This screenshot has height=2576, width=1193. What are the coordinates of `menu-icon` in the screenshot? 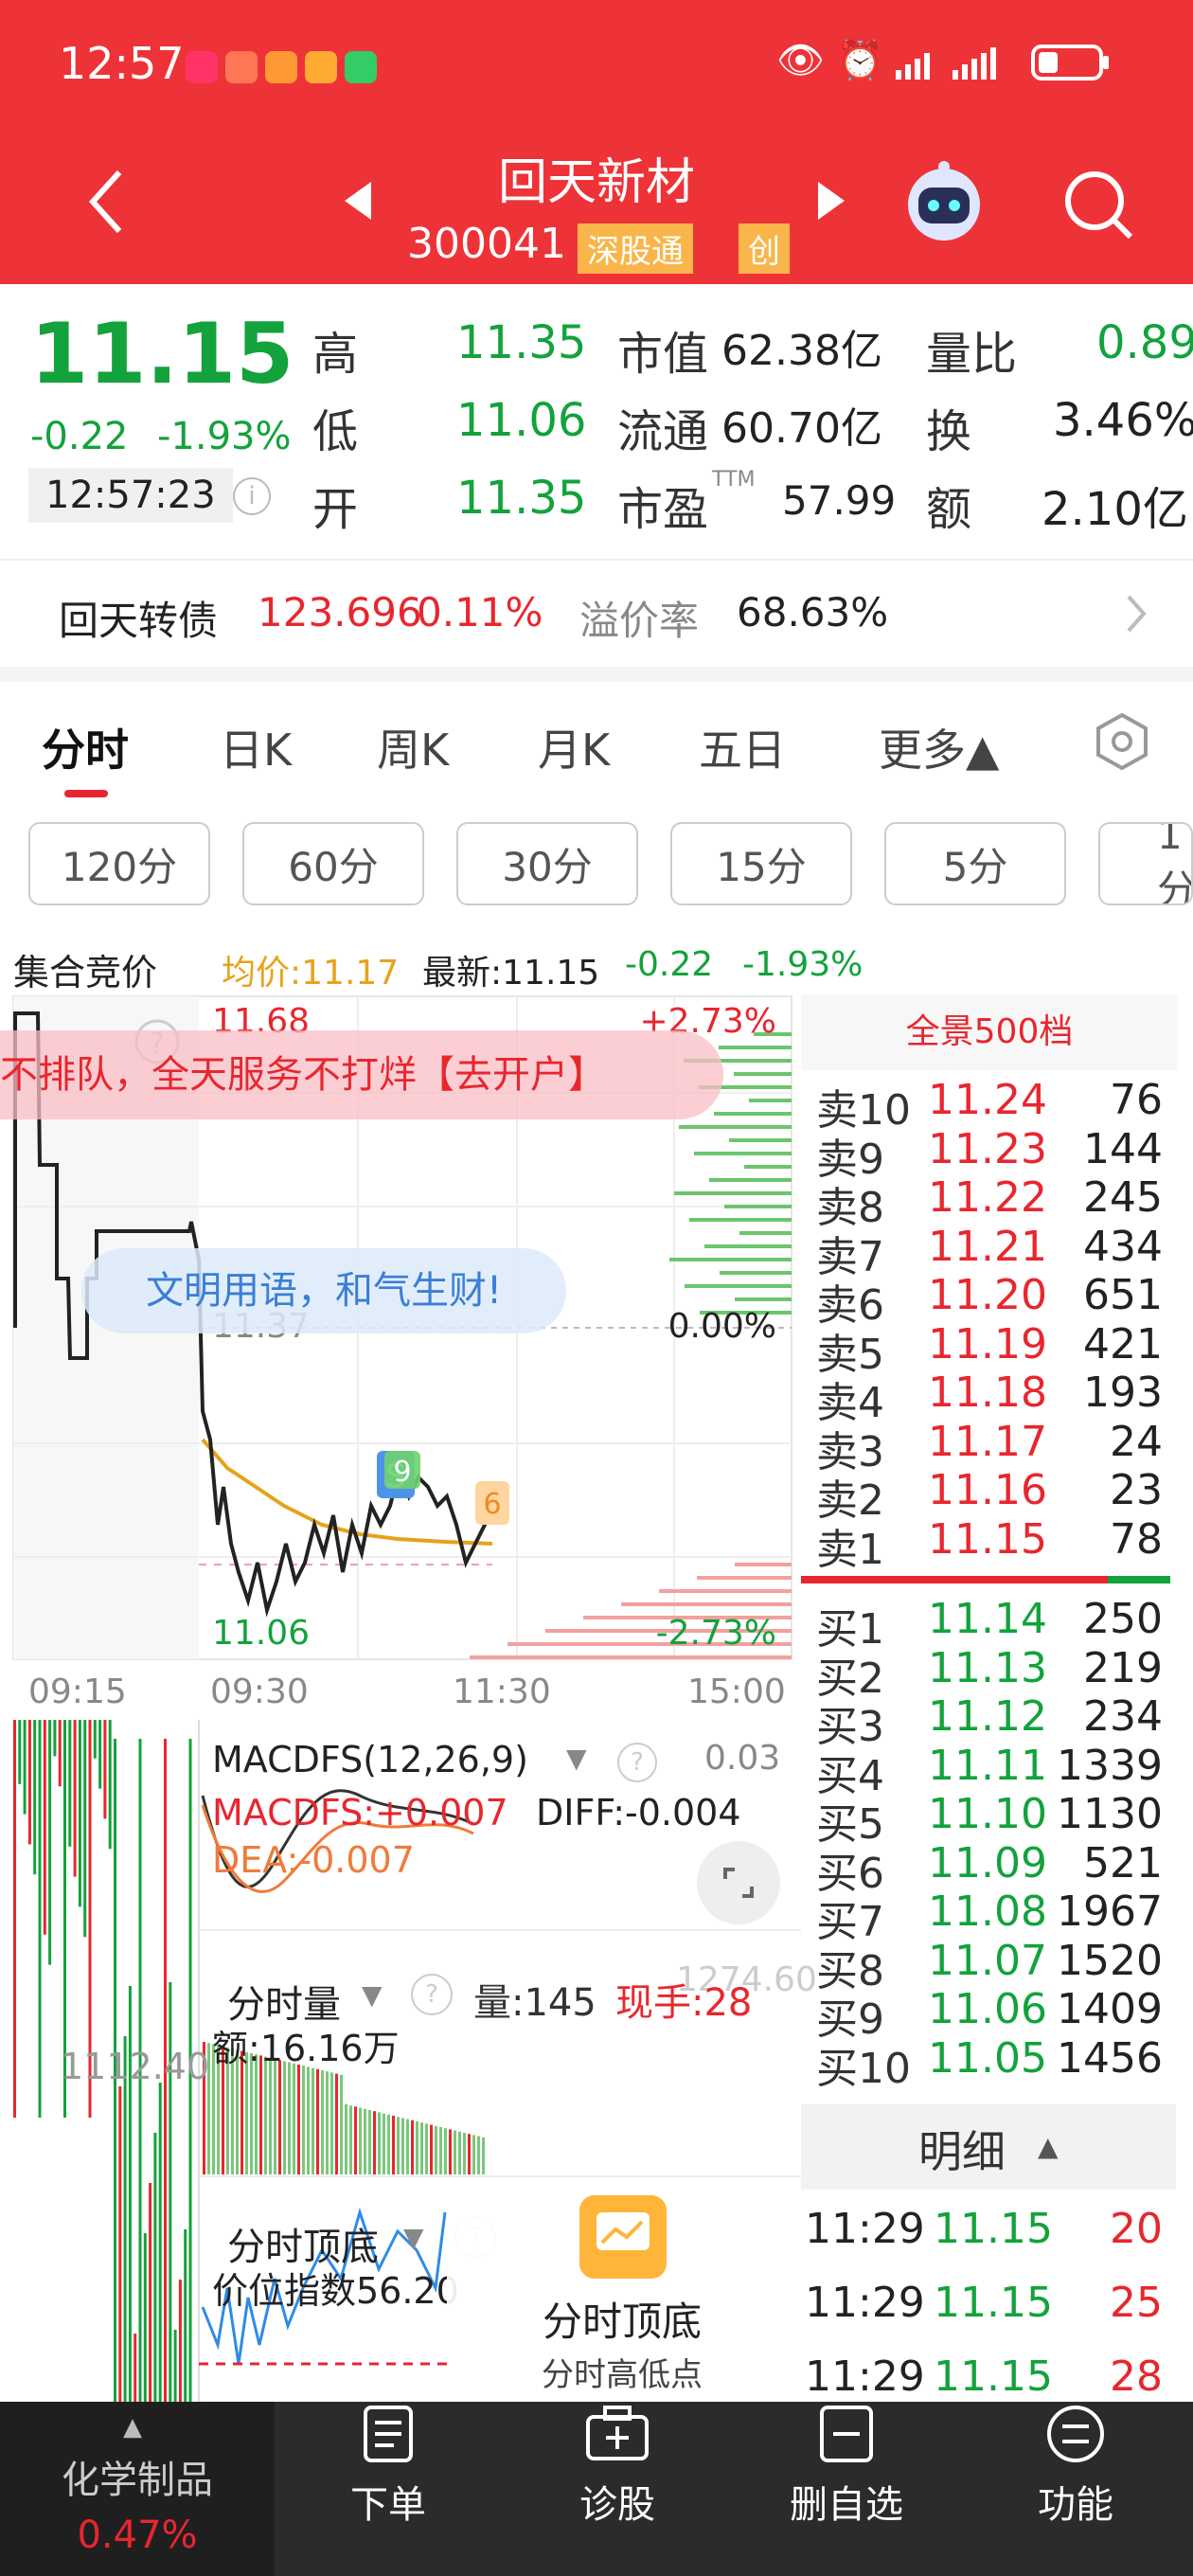 It's located at (1075, 2434).